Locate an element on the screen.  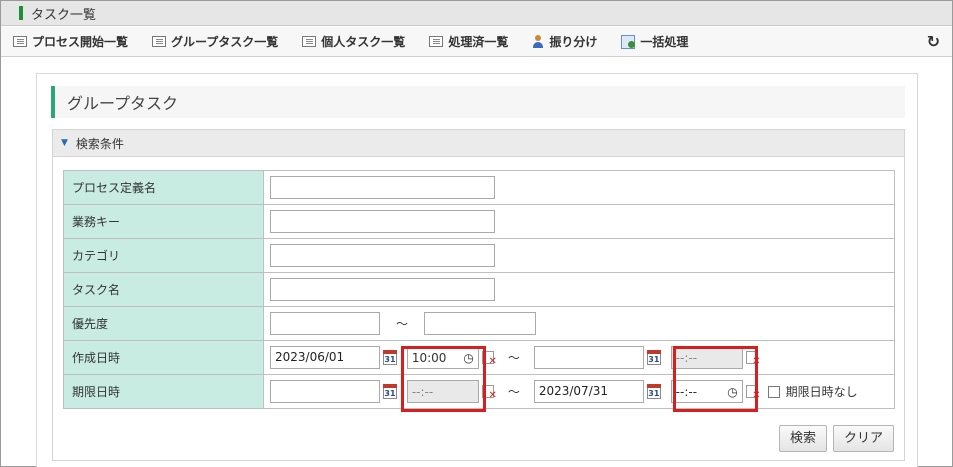
search-section-label: 検索条件 is located at coordinates (99, 143).